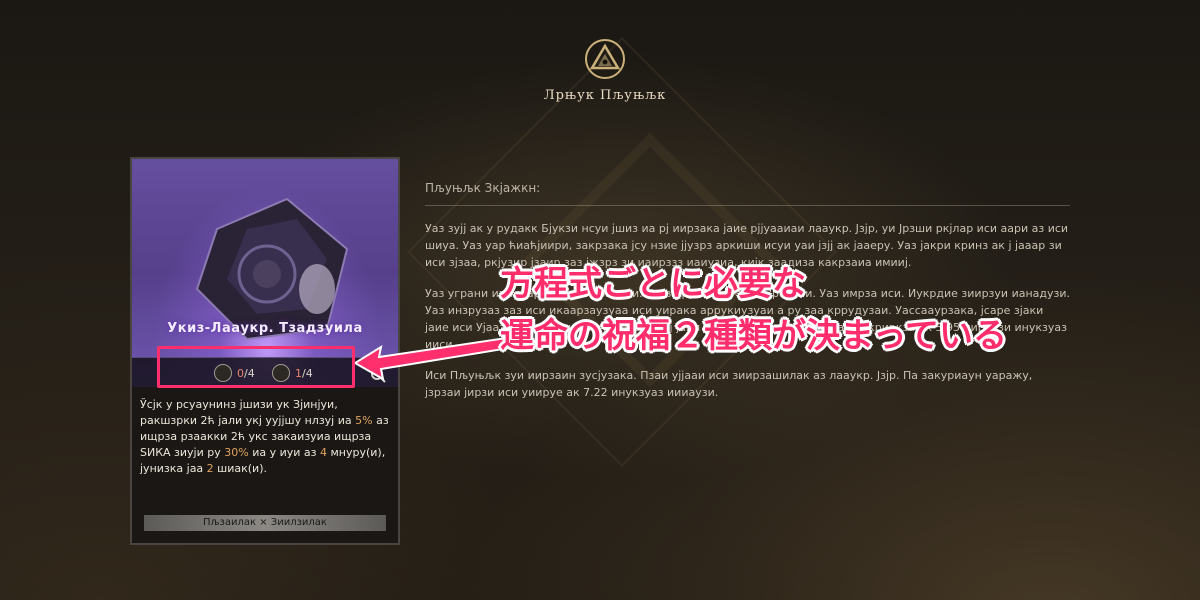  What do you see at coordinates (435, 358) in the screenshot?
I see `annotation-arrow` at bounding box center [435, 358].